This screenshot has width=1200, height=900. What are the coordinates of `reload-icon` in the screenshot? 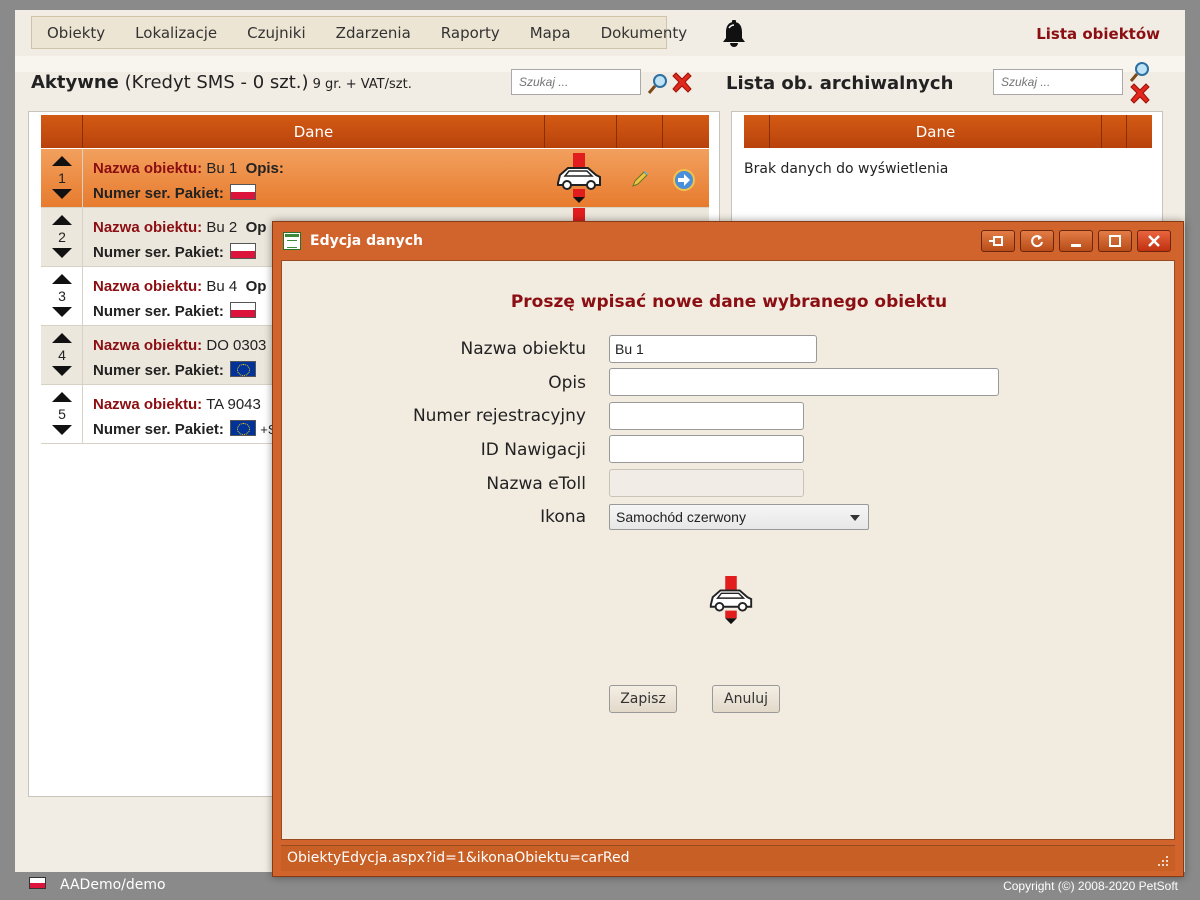 It's located at (1037, 241).